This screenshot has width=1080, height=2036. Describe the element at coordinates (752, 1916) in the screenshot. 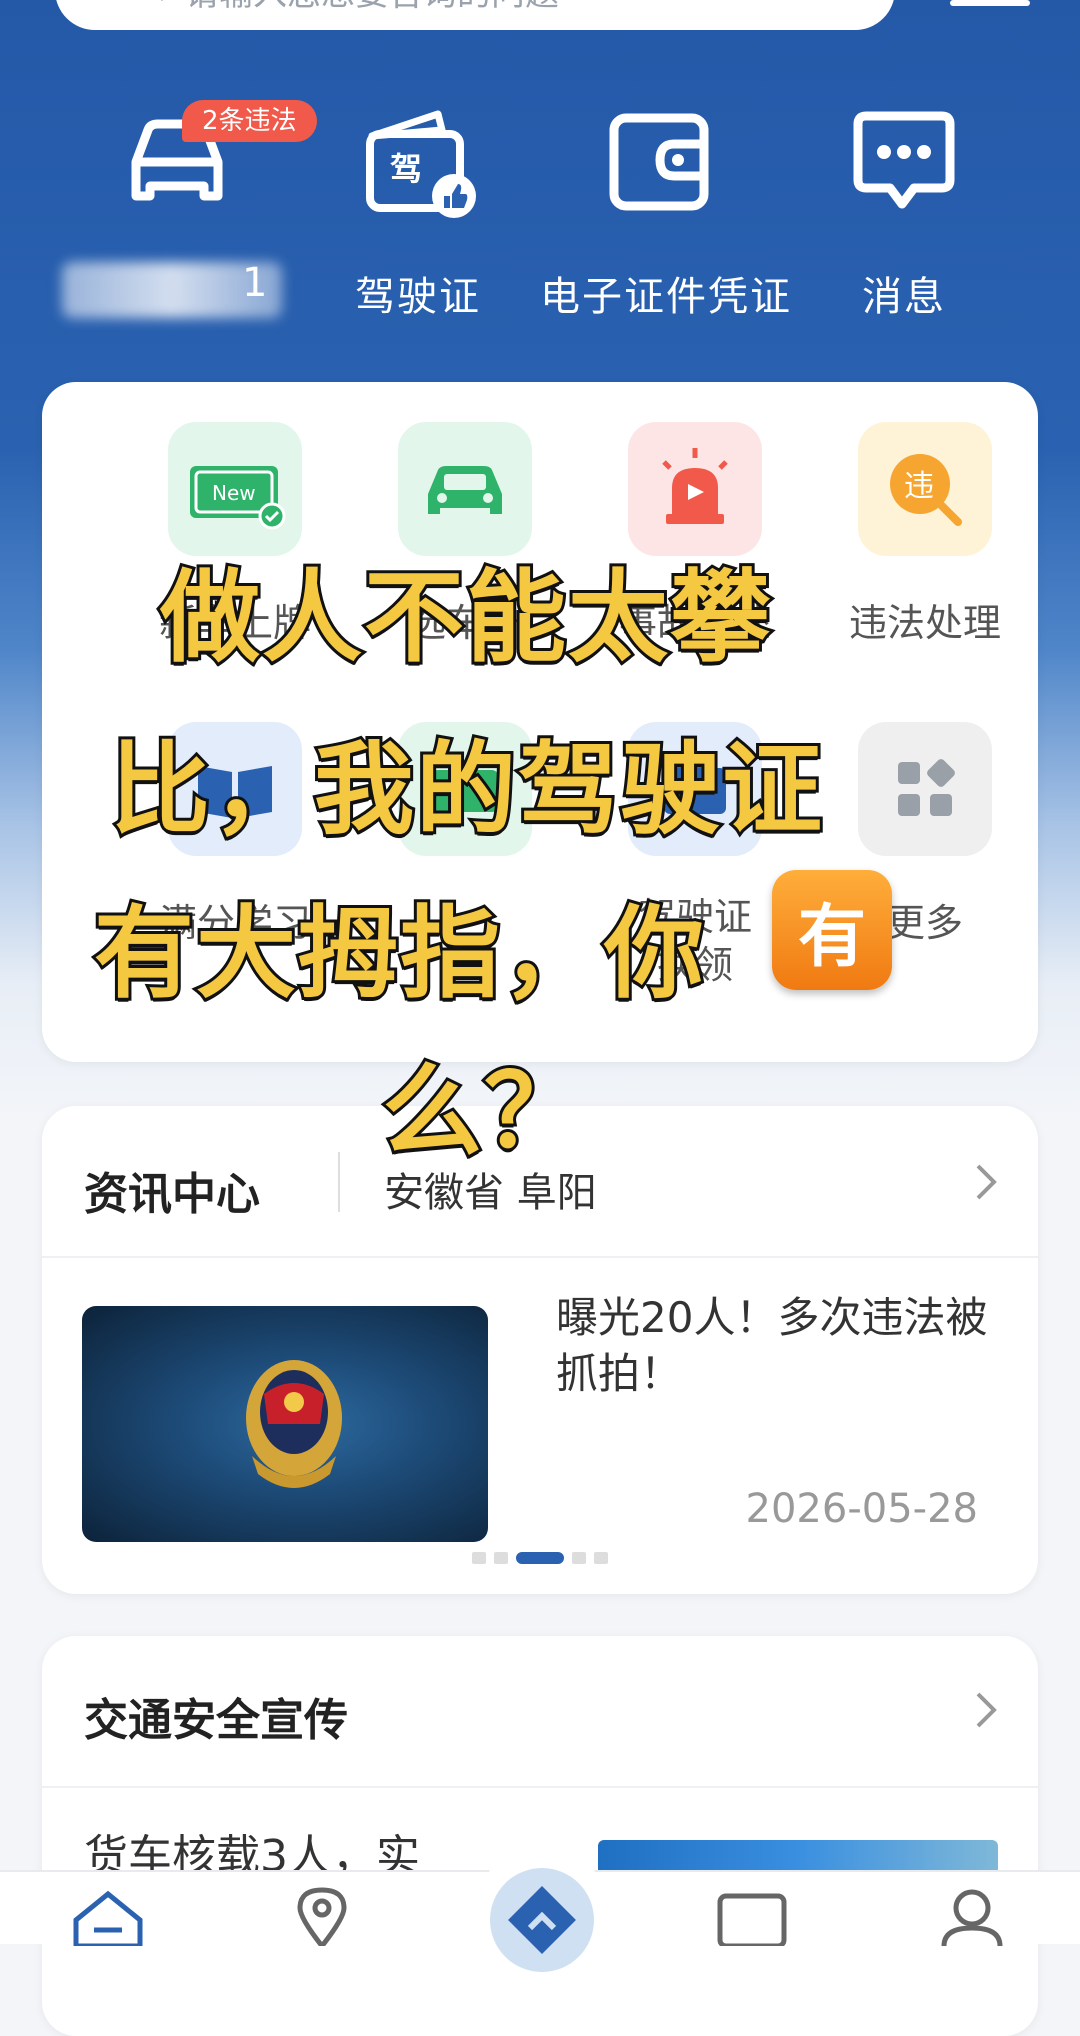

I see `card-icon` at that location.